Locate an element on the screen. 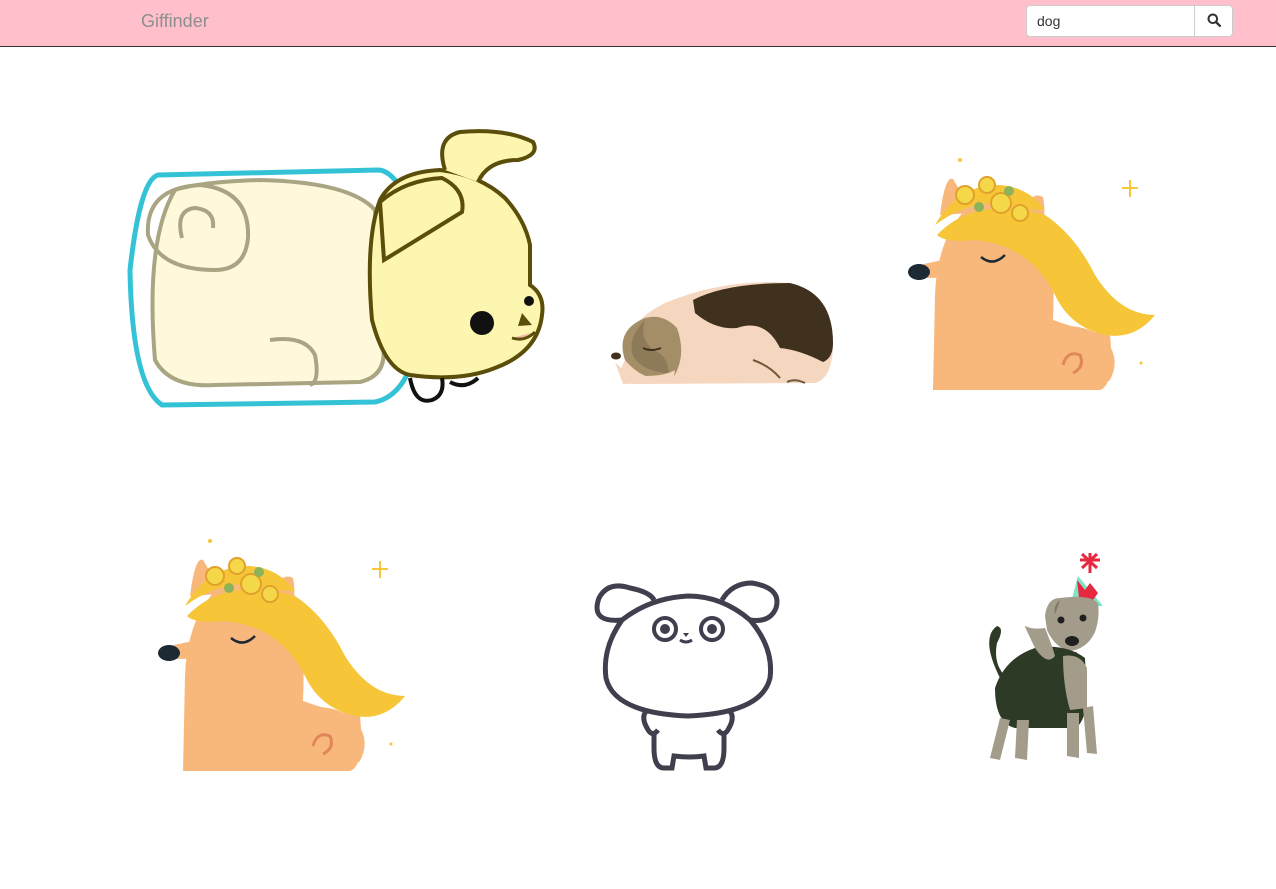 This screenshot has height=889, width=1276. gif-result-terrier-party-hat is located at coordinates (1042, 657).